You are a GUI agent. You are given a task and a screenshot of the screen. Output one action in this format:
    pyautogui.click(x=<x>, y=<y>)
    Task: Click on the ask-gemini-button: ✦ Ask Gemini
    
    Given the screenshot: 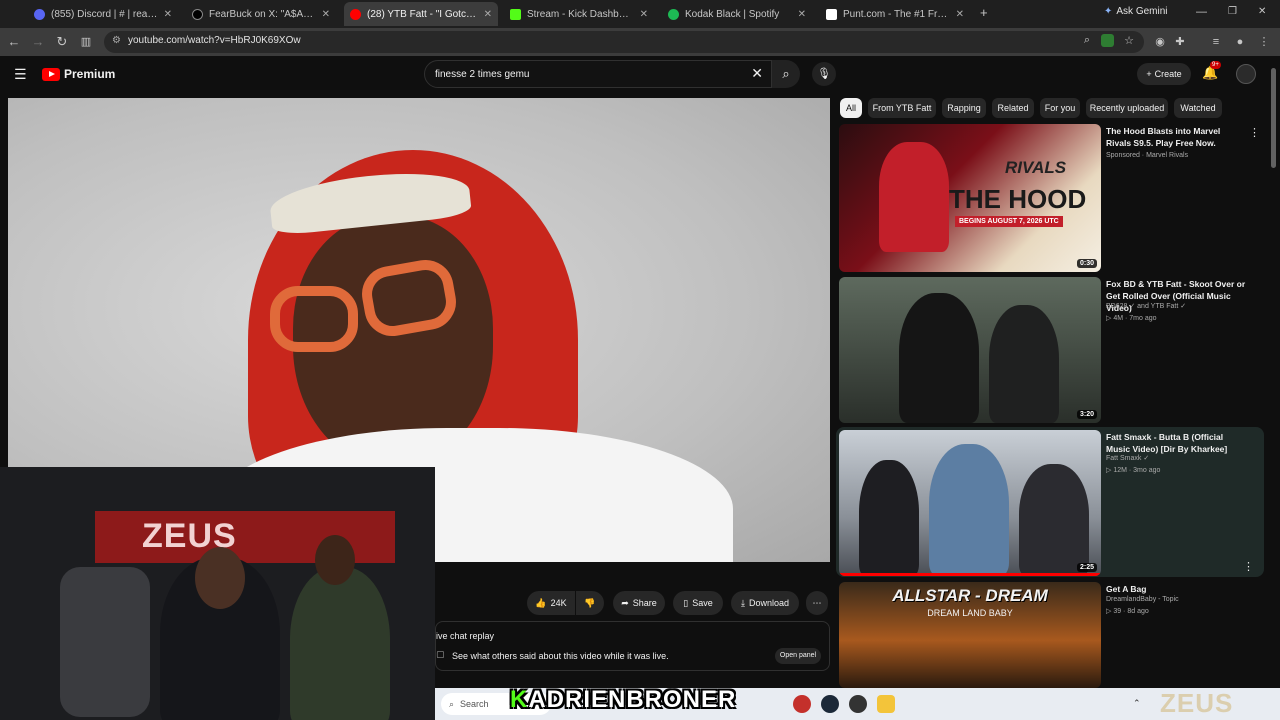 What is the action you would take?
    pyautogui.click(x=1136, y=11)
    